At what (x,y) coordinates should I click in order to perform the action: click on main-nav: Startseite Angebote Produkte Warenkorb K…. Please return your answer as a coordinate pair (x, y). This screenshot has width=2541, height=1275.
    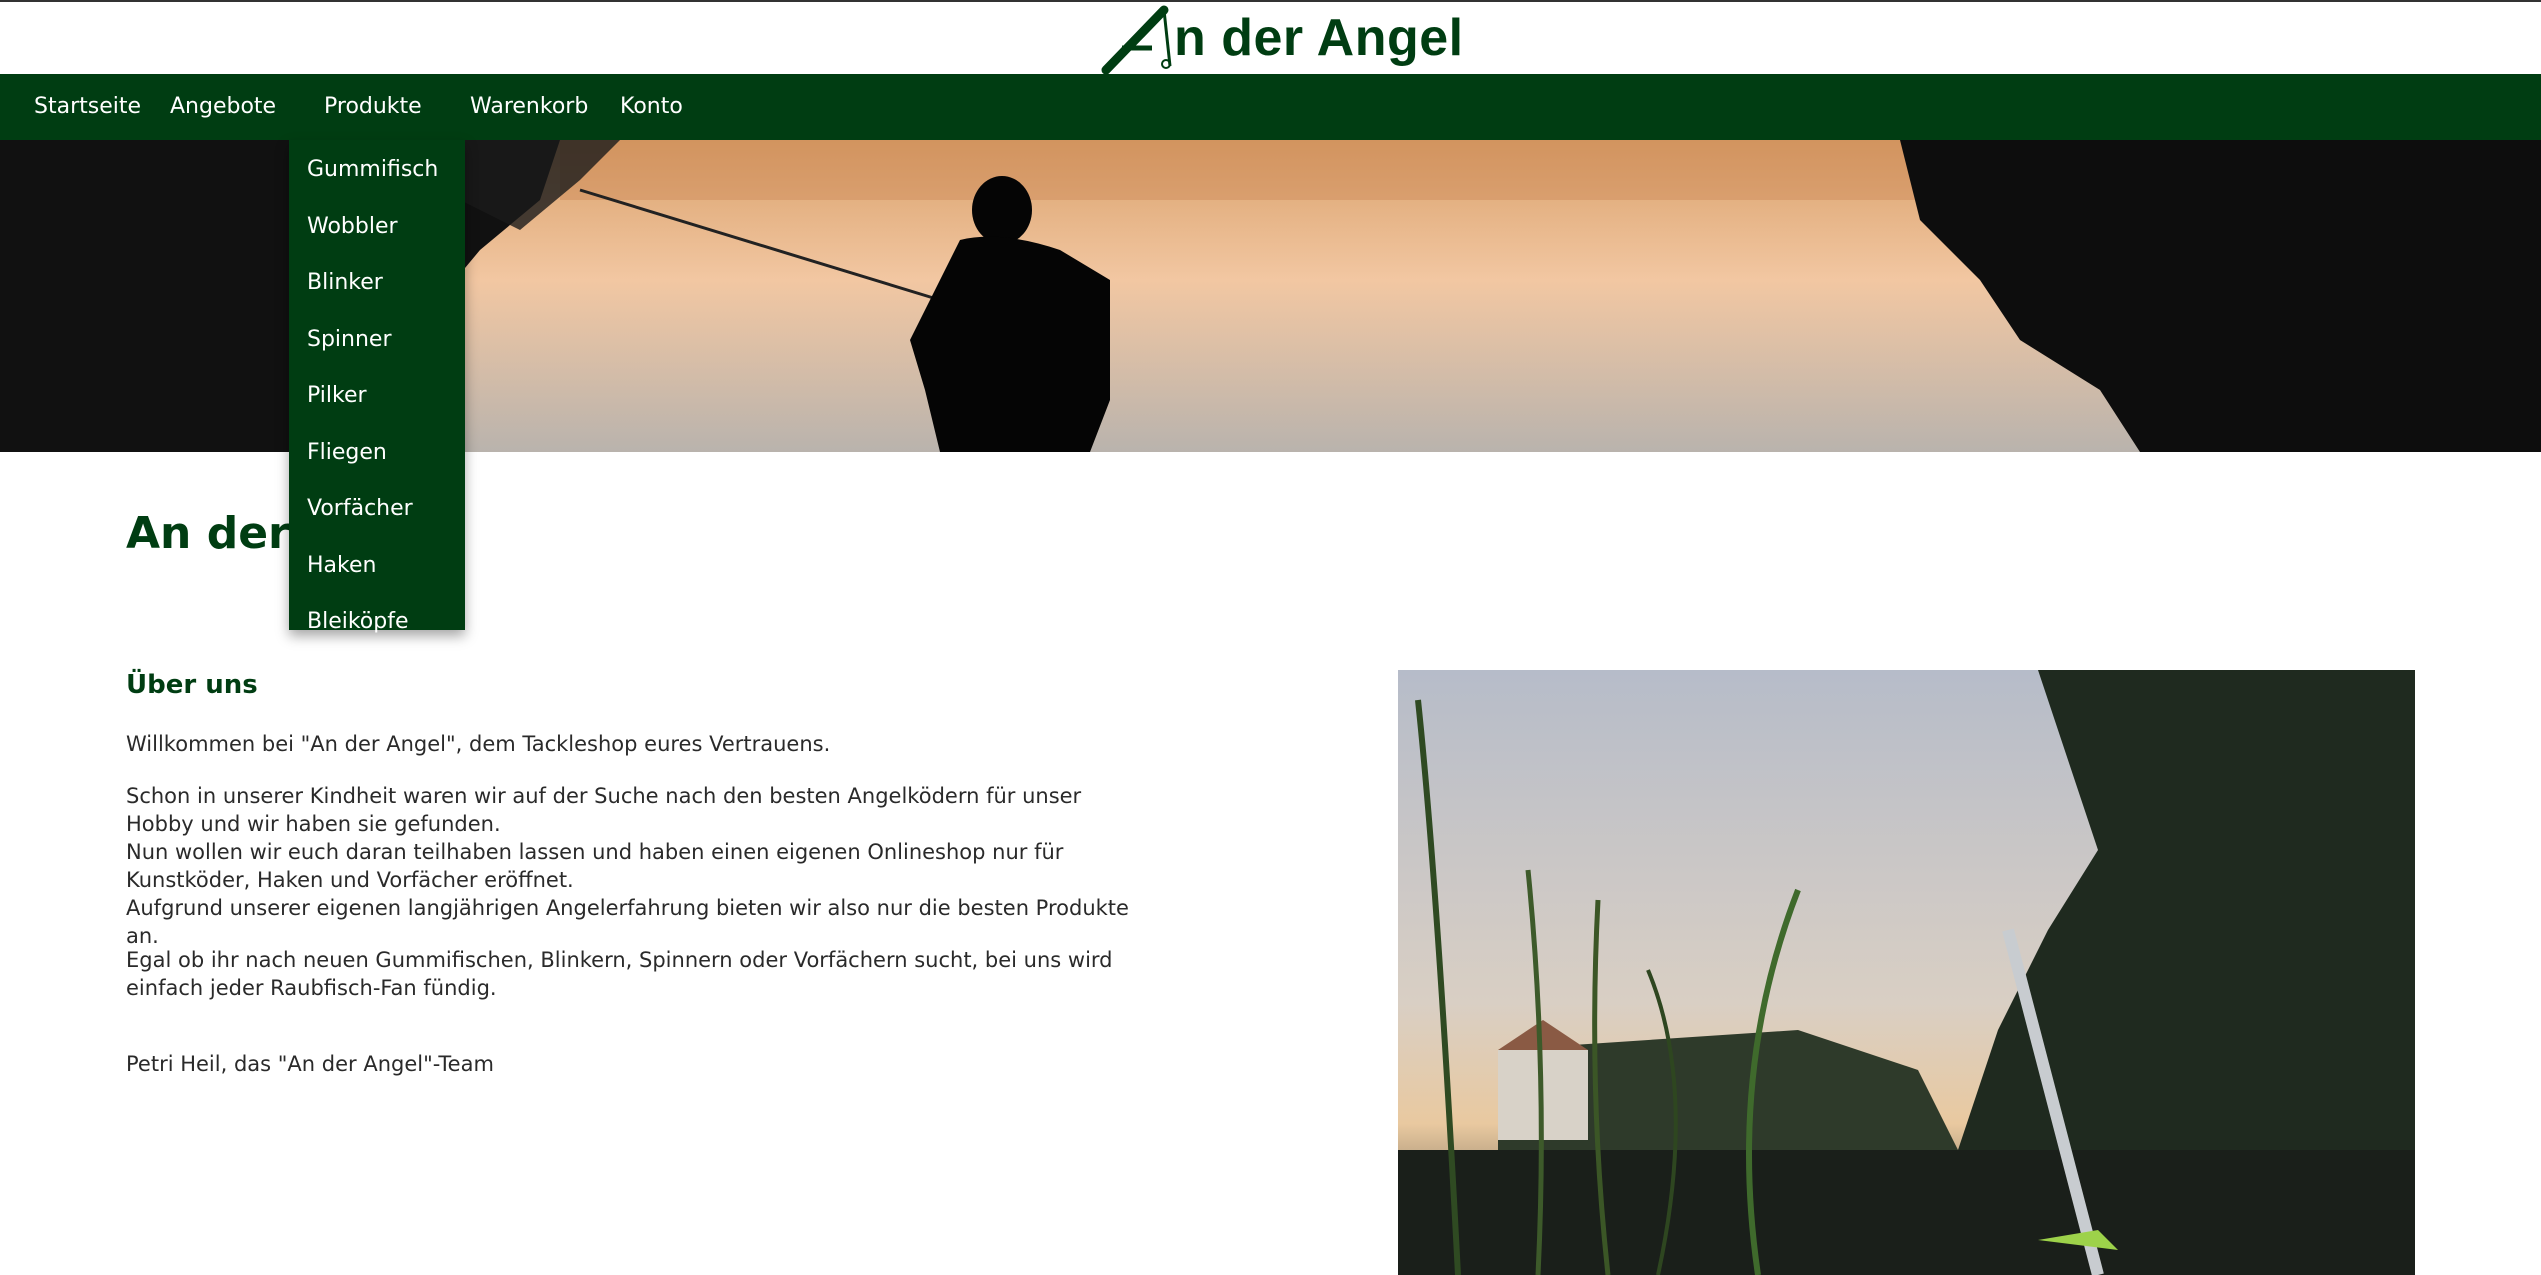
    Looking at the image, I should click on (1270, 107).